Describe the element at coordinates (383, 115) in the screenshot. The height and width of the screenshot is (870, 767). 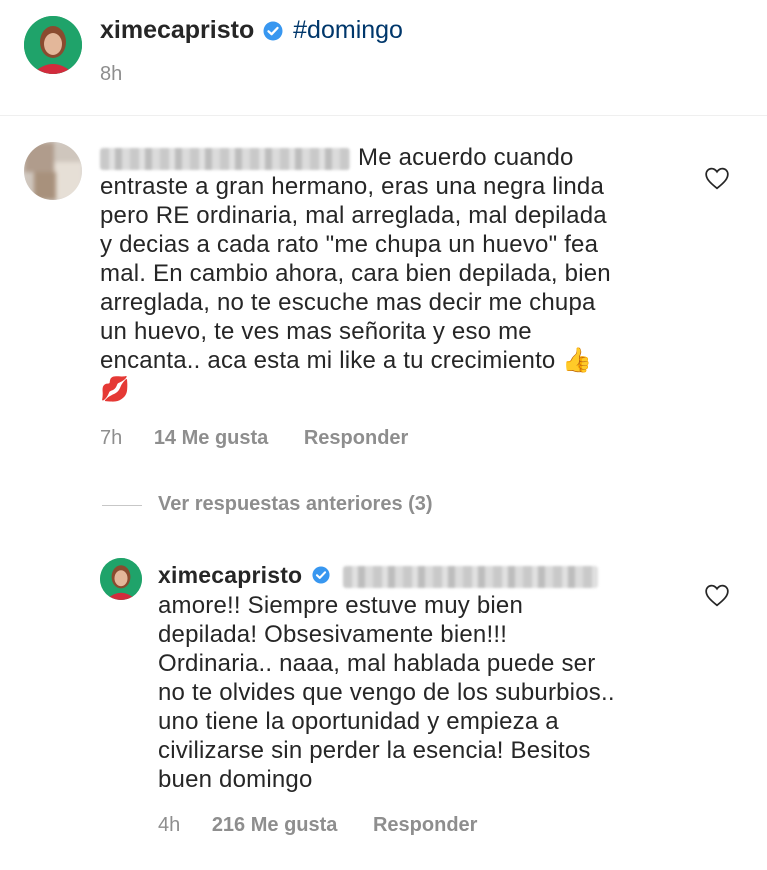
I see `divider` at that location.